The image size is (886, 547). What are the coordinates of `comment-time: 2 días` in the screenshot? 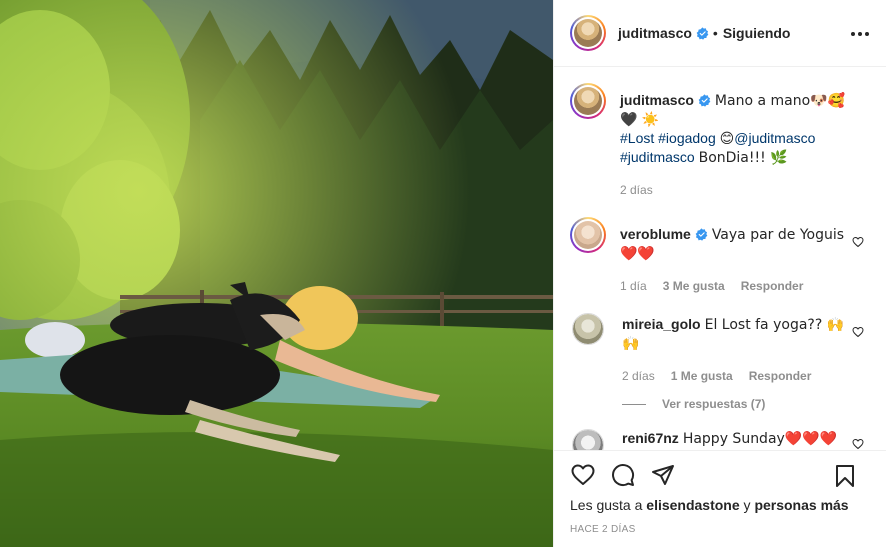 It's located at (638, 376).